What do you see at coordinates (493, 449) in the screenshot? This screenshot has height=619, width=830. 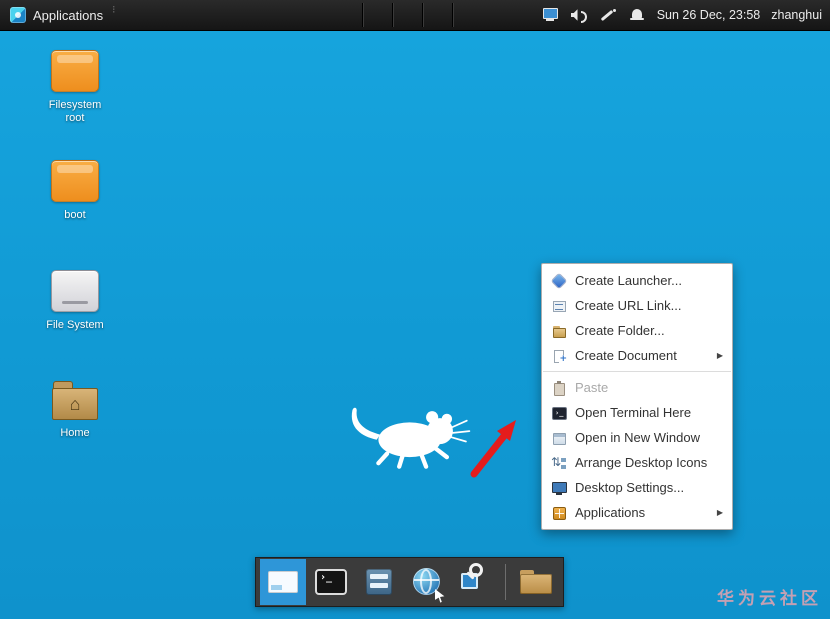 I see `red-arrow-annotation` at bounding box center [493, 449].